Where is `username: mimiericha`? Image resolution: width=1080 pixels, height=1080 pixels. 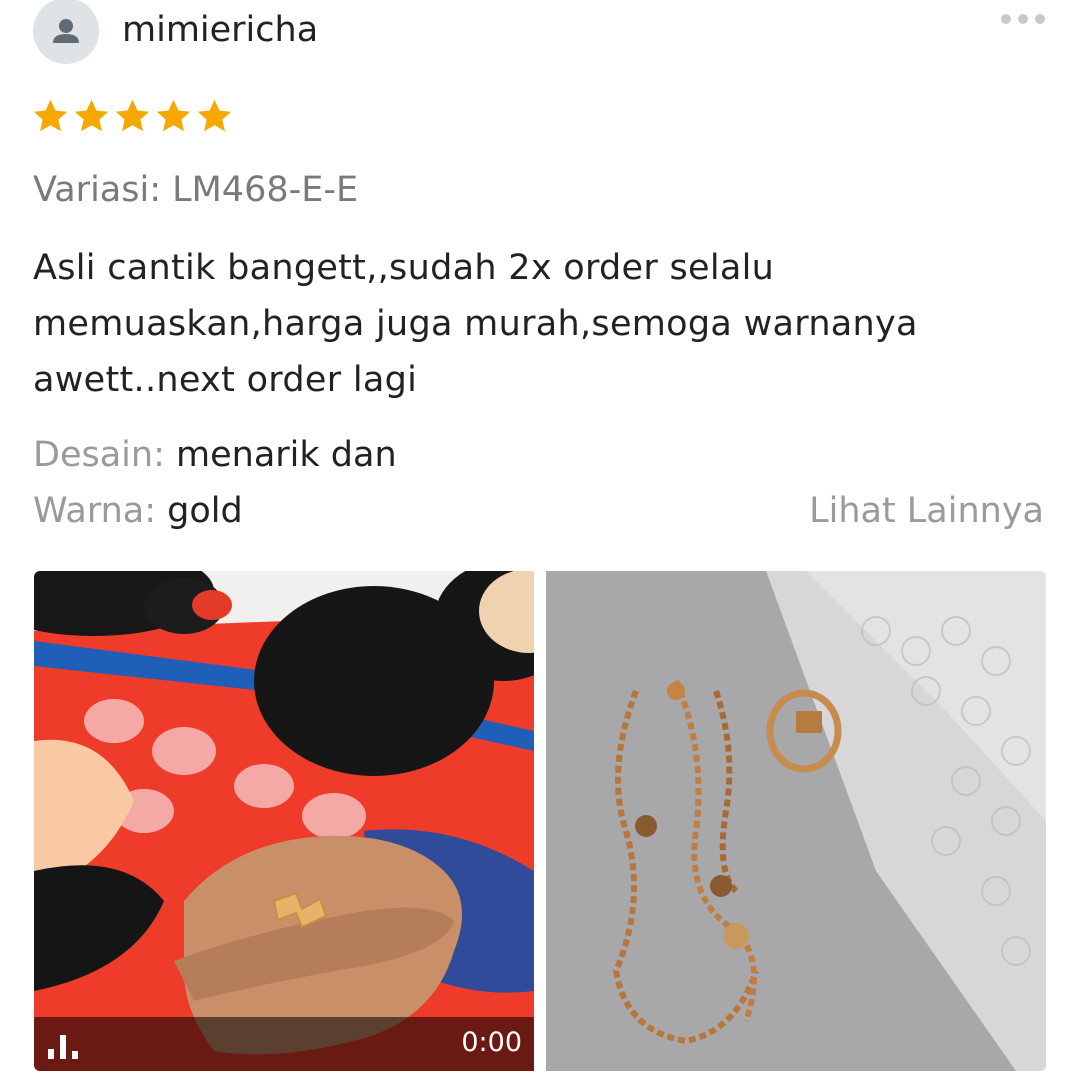 username: mimiericha is located at coordinates (220, 30).